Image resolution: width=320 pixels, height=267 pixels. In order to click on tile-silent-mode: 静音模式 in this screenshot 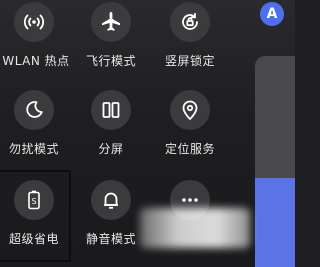, I will do `click(111, 218)`.